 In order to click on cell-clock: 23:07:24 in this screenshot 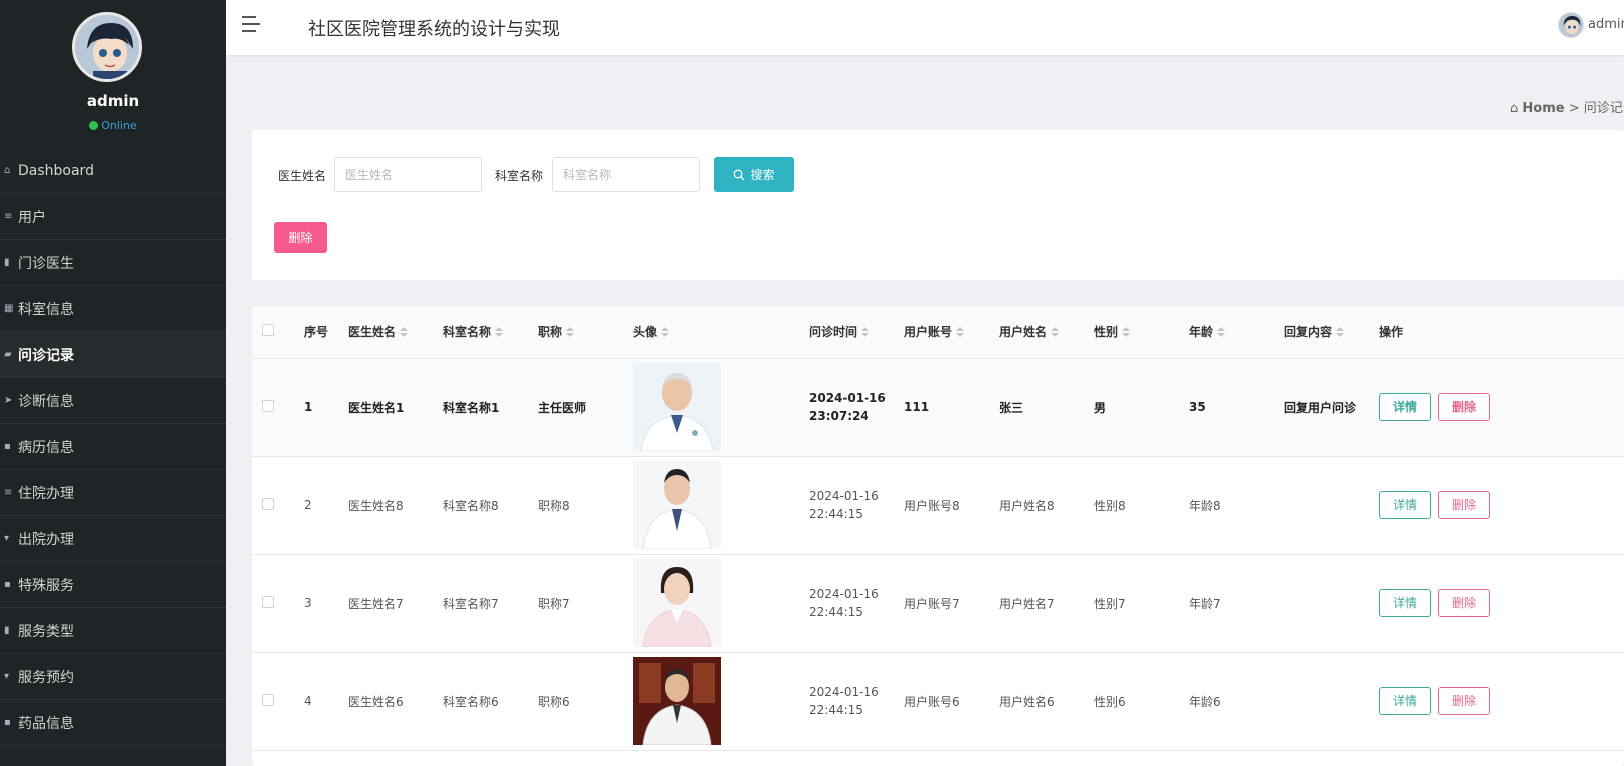, I will do `click(839, 416)`.